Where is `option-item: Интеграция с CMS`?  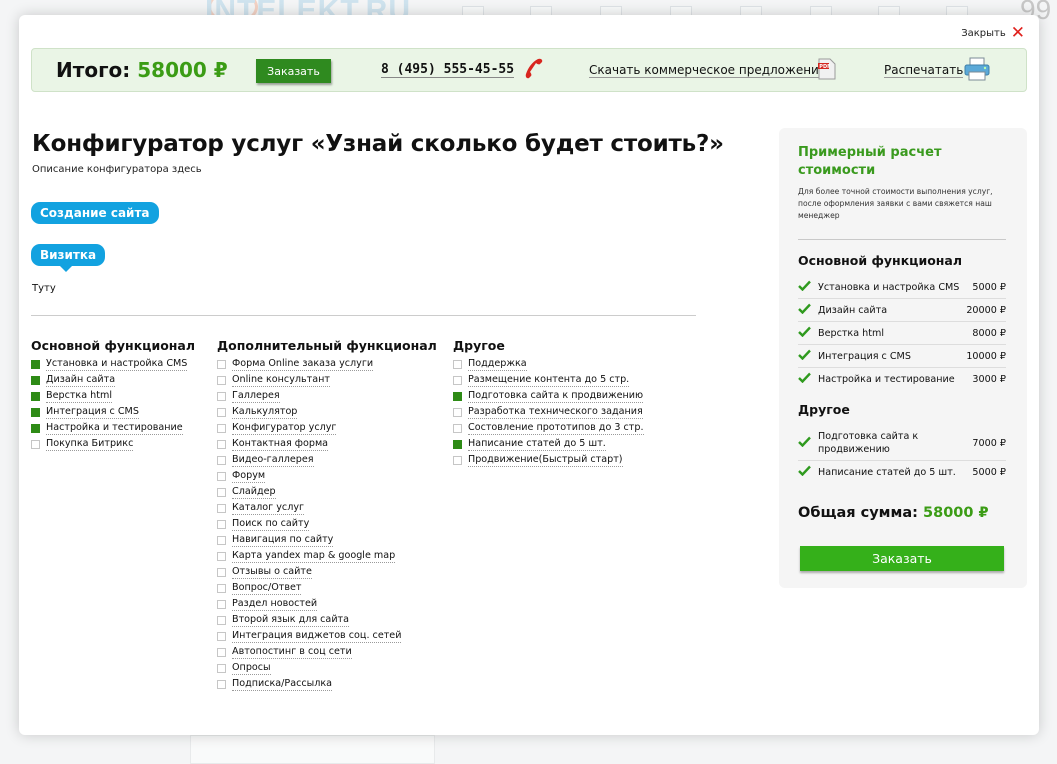 option-item: Интеграция с CMS is located at coordinates (113, 412).